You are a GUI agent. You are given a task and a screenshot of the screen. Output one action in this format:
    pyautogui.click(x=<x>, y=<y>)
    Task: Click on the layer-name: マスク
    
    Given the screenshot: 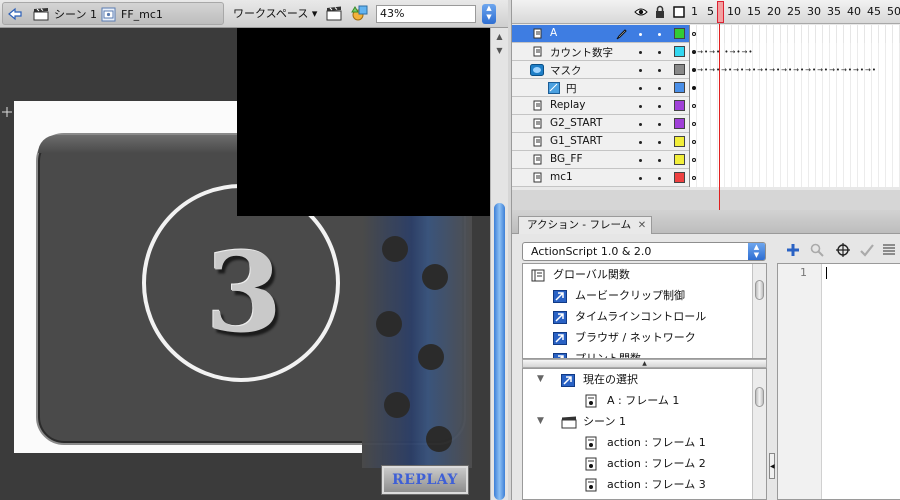 What is the action you would take?
    pyautogui.click(x=566, y=70)
    